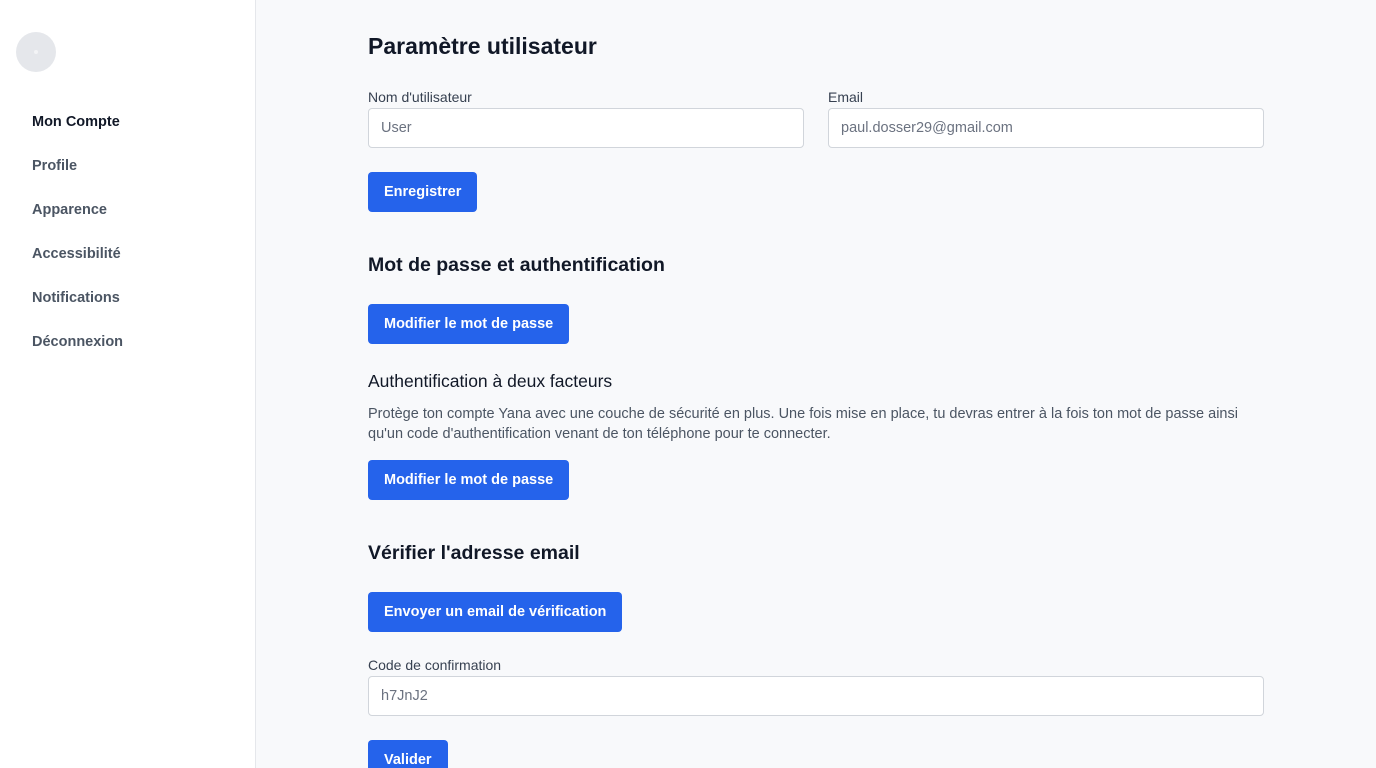 This screenshot has width=1376, height=768. What do you see at coordinates (490, 381) in the screenshot?
I see `two-factor-title: Authentification à deux facteurs` at bounding box center [490, 381].